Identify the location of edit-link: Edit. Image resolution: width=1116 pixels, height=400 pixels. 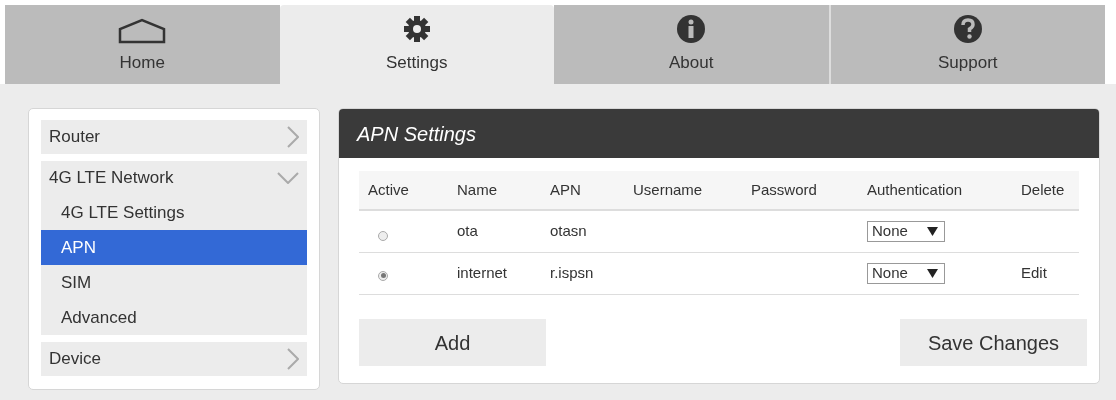
(1045, 273).